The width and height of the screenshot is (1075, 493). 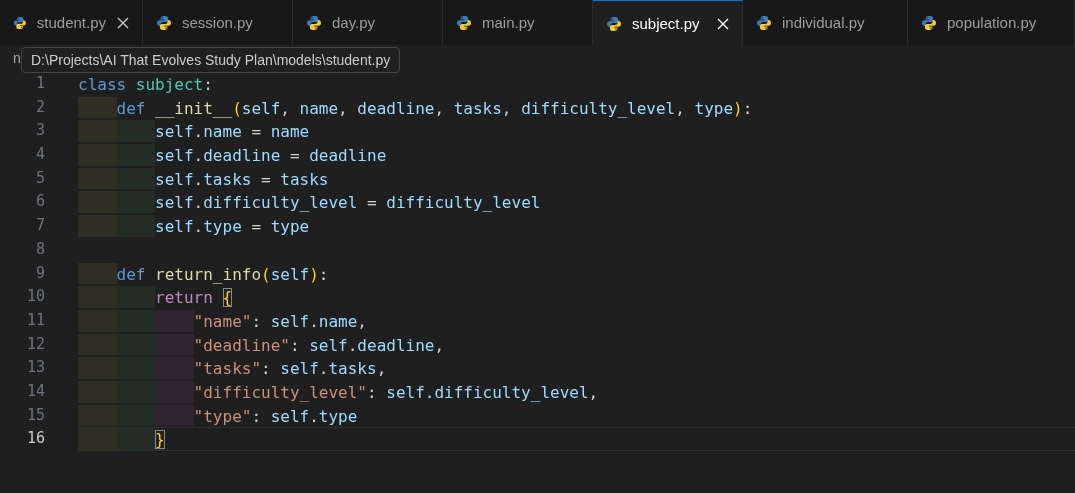 What do you see at coordinates (35, 320) in the screenshot?
I see `line-number: 11` at bounding box center [35, 320].